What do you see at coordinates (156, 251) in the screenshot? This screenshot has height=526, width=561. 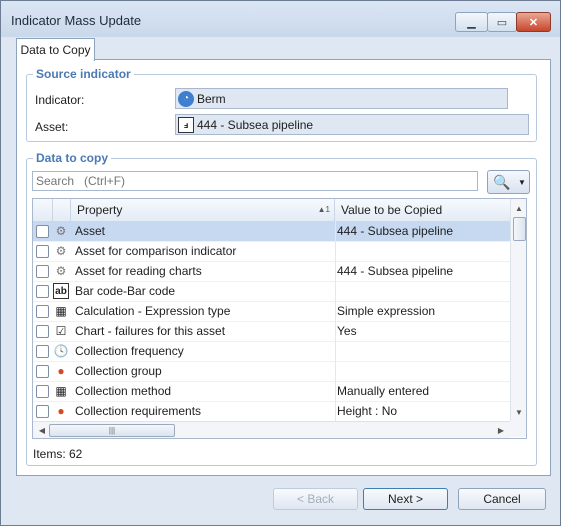 I see `cell-property: Asset for comparison indicator` at bounding box center [156, 251].